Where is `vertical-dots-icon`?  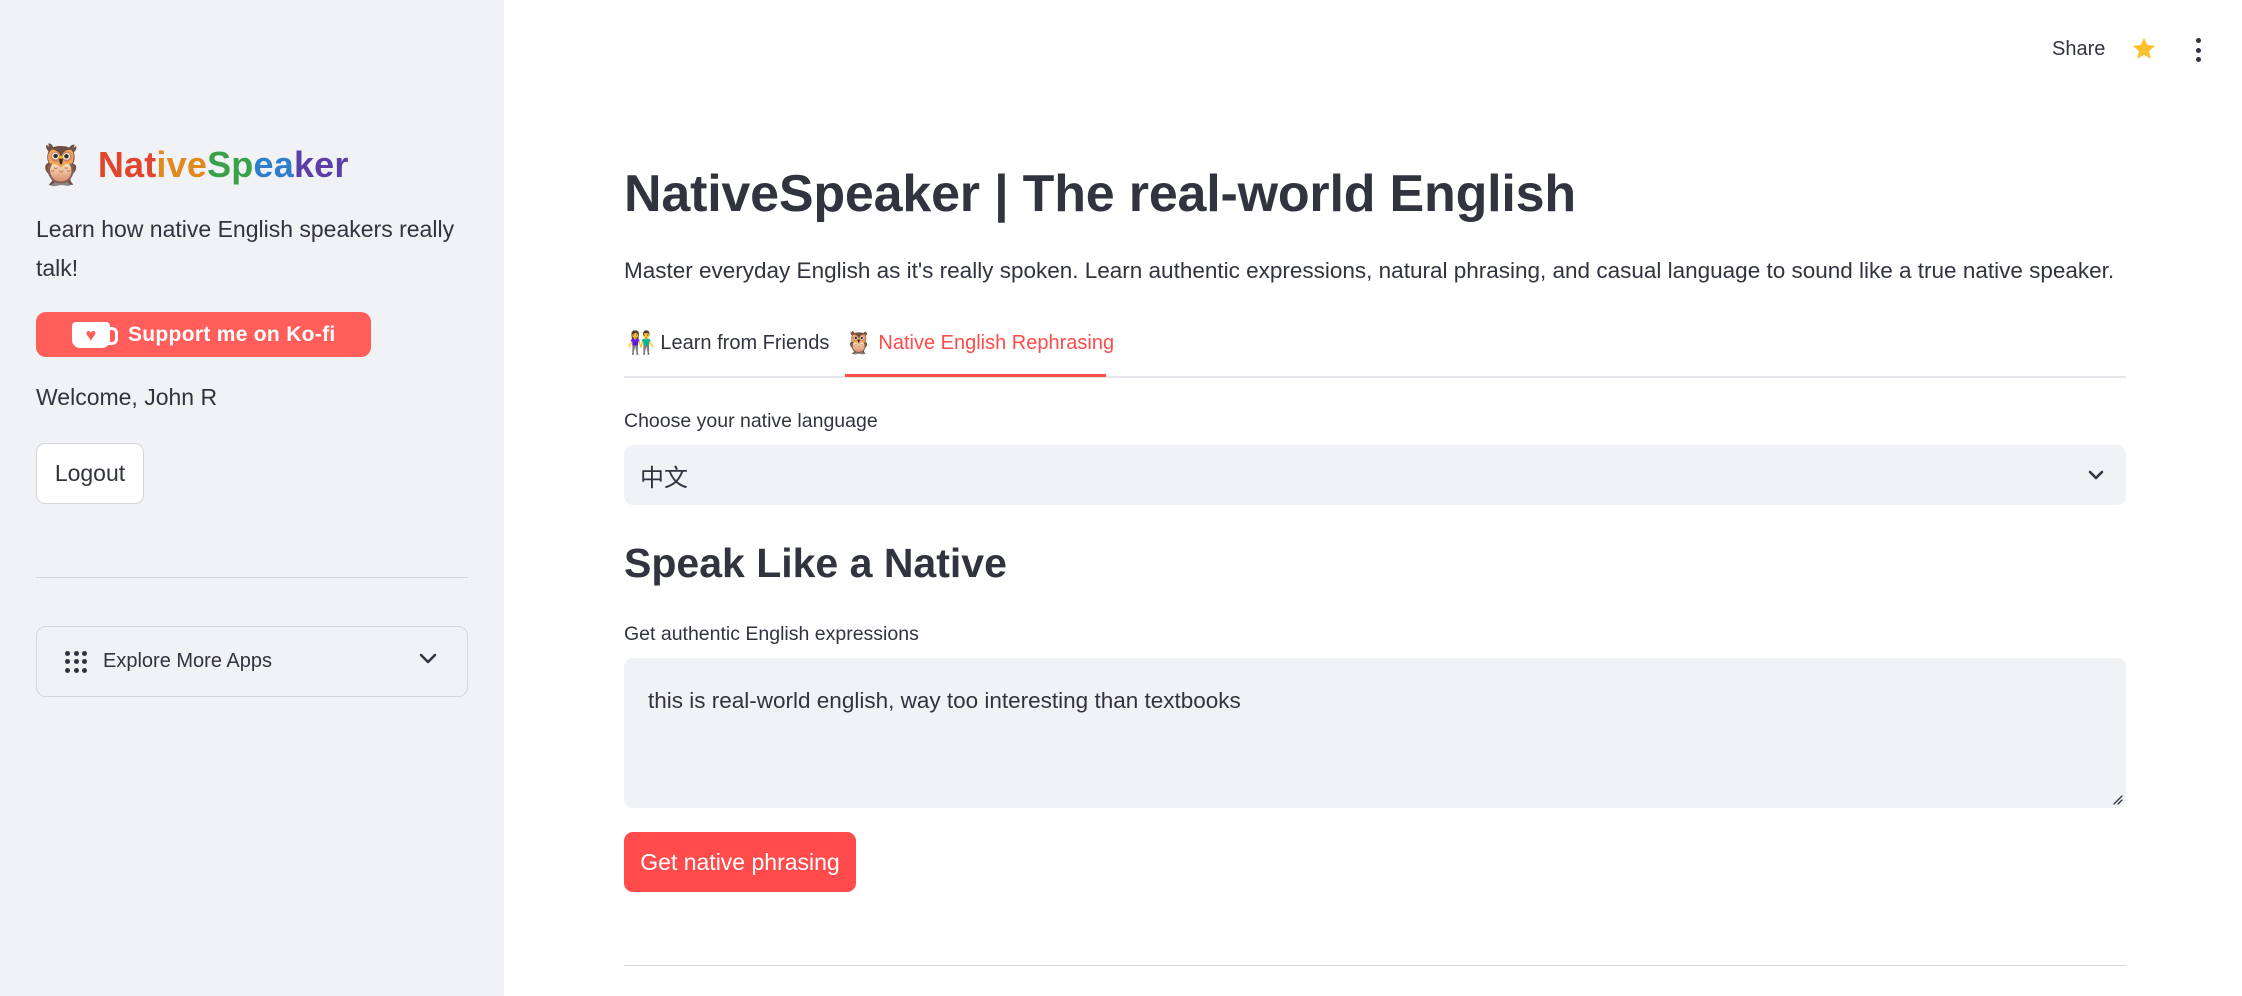
vertical-dots-icon is located at coordinates (2198, 50).